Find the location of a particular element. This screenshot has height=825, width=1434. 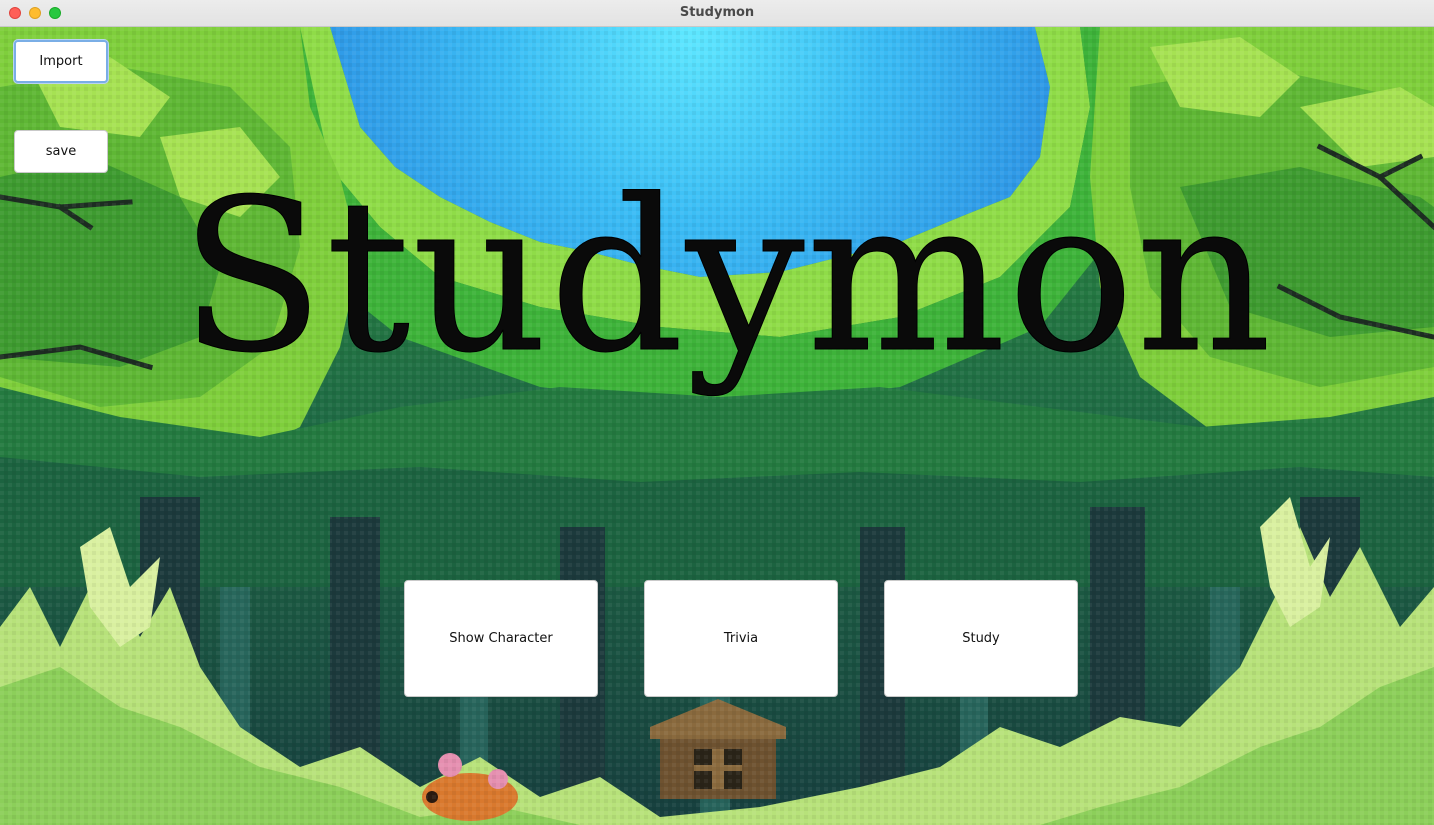

window-title: Studymon is located at coordinates (717, 12).